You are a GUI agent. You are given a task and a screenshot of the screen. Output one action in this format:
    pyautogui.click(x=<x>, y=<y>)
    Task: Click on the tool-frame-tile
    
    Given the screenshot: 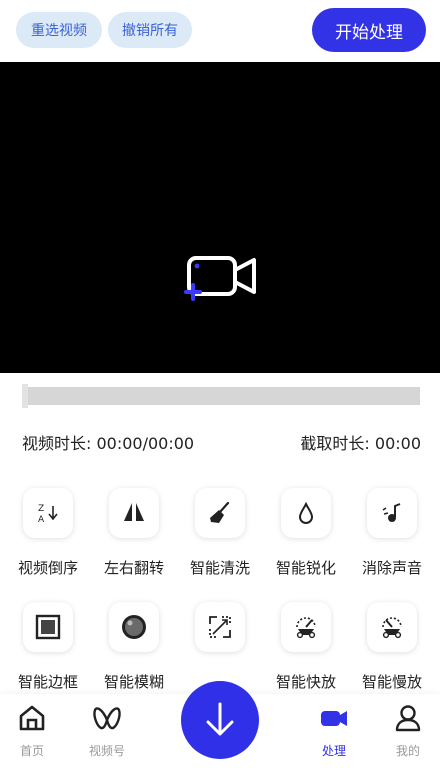 What is the action you would take?
    pyautogui.click(x=48, y=627)
    